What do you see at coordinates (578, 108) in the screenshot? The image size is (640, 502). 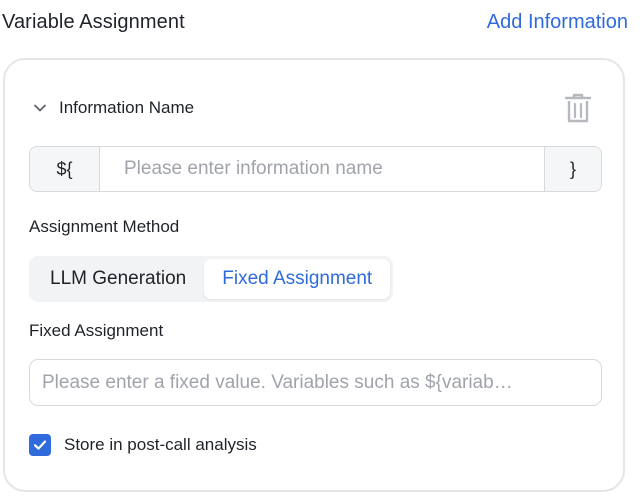 I see `trash-icon` at bounding box center [578, 108].